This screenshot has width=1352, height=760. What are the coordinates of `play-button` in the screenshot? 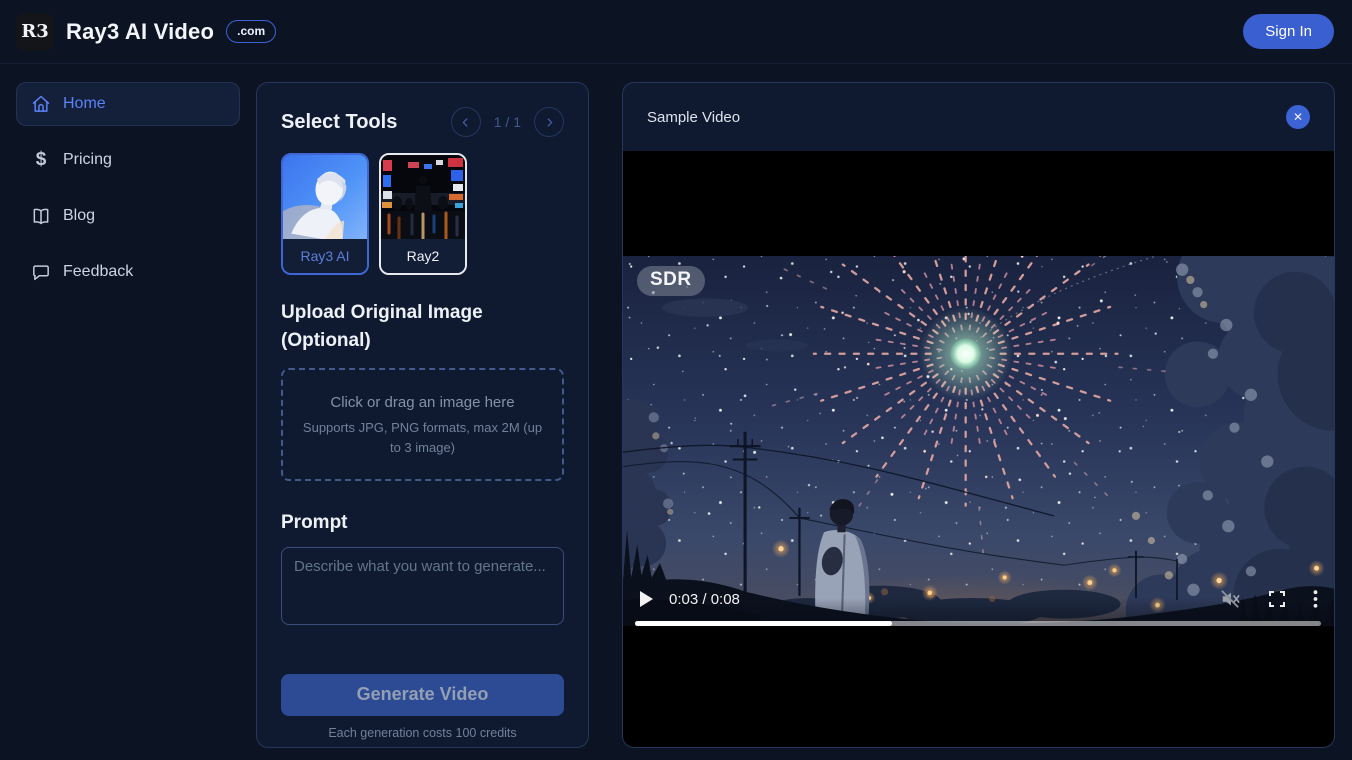 It's located at (646, 599).